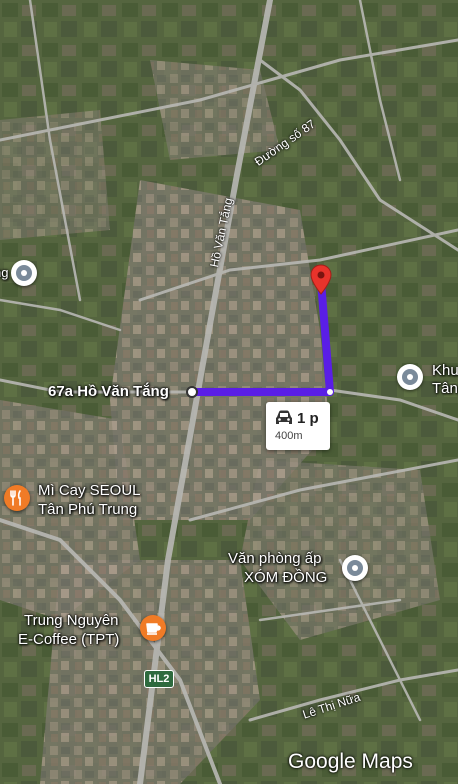 The image size is (458, 784). I want to click on place-label-mi-cay-line1: Mì Cay SEOUL, so click(89, 491).